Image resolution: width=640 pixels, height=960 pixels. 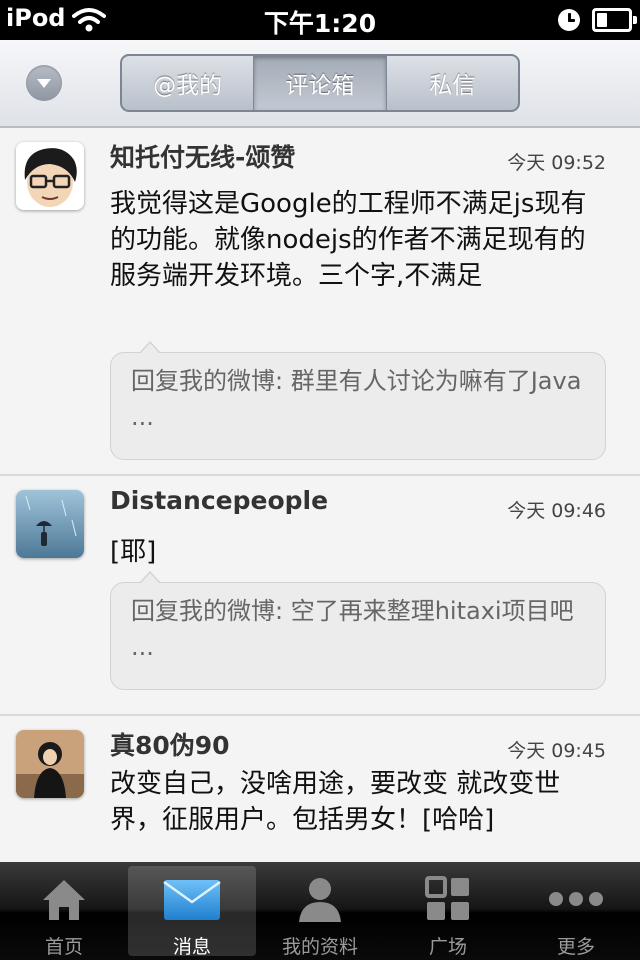 I want to click on tab-label: 广场, so click(x=447, y=947).